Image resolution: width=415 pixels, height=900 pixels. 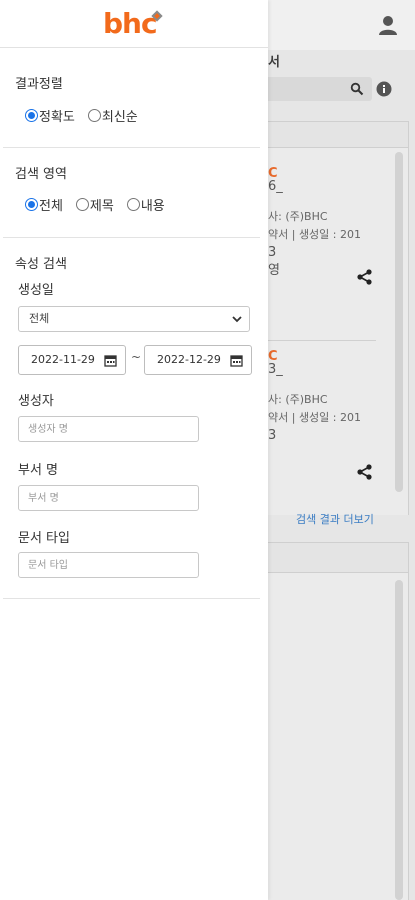 I want to click on page-title: 서, so click(x=274, y=62).